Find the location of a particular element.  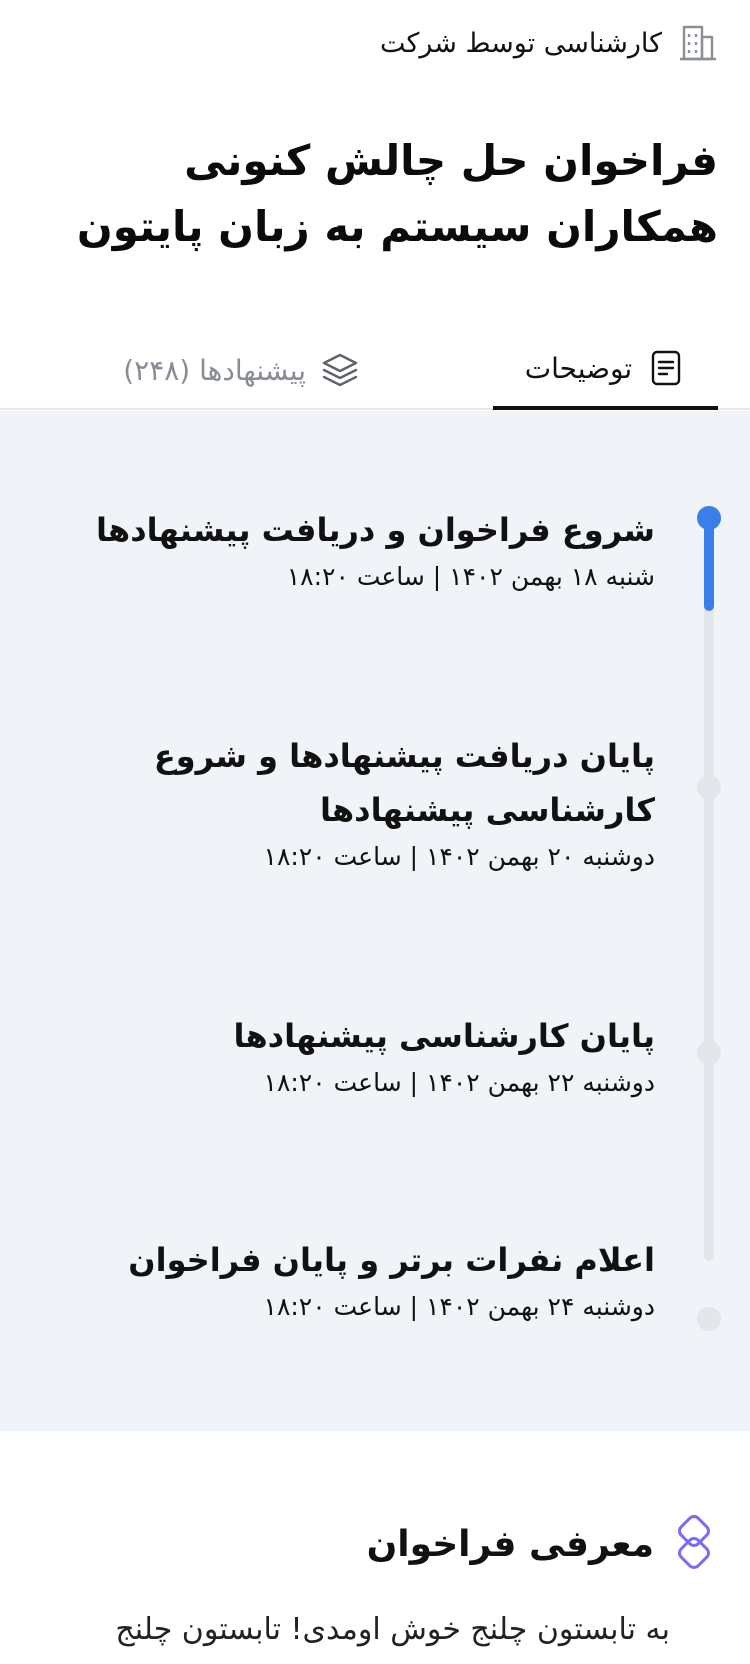

timeline-item-date: شنبه ۱۸ بهمن ۱۴۰۲ | ساعت ۱۸:۲۰ is located at coordinates (470, 576).